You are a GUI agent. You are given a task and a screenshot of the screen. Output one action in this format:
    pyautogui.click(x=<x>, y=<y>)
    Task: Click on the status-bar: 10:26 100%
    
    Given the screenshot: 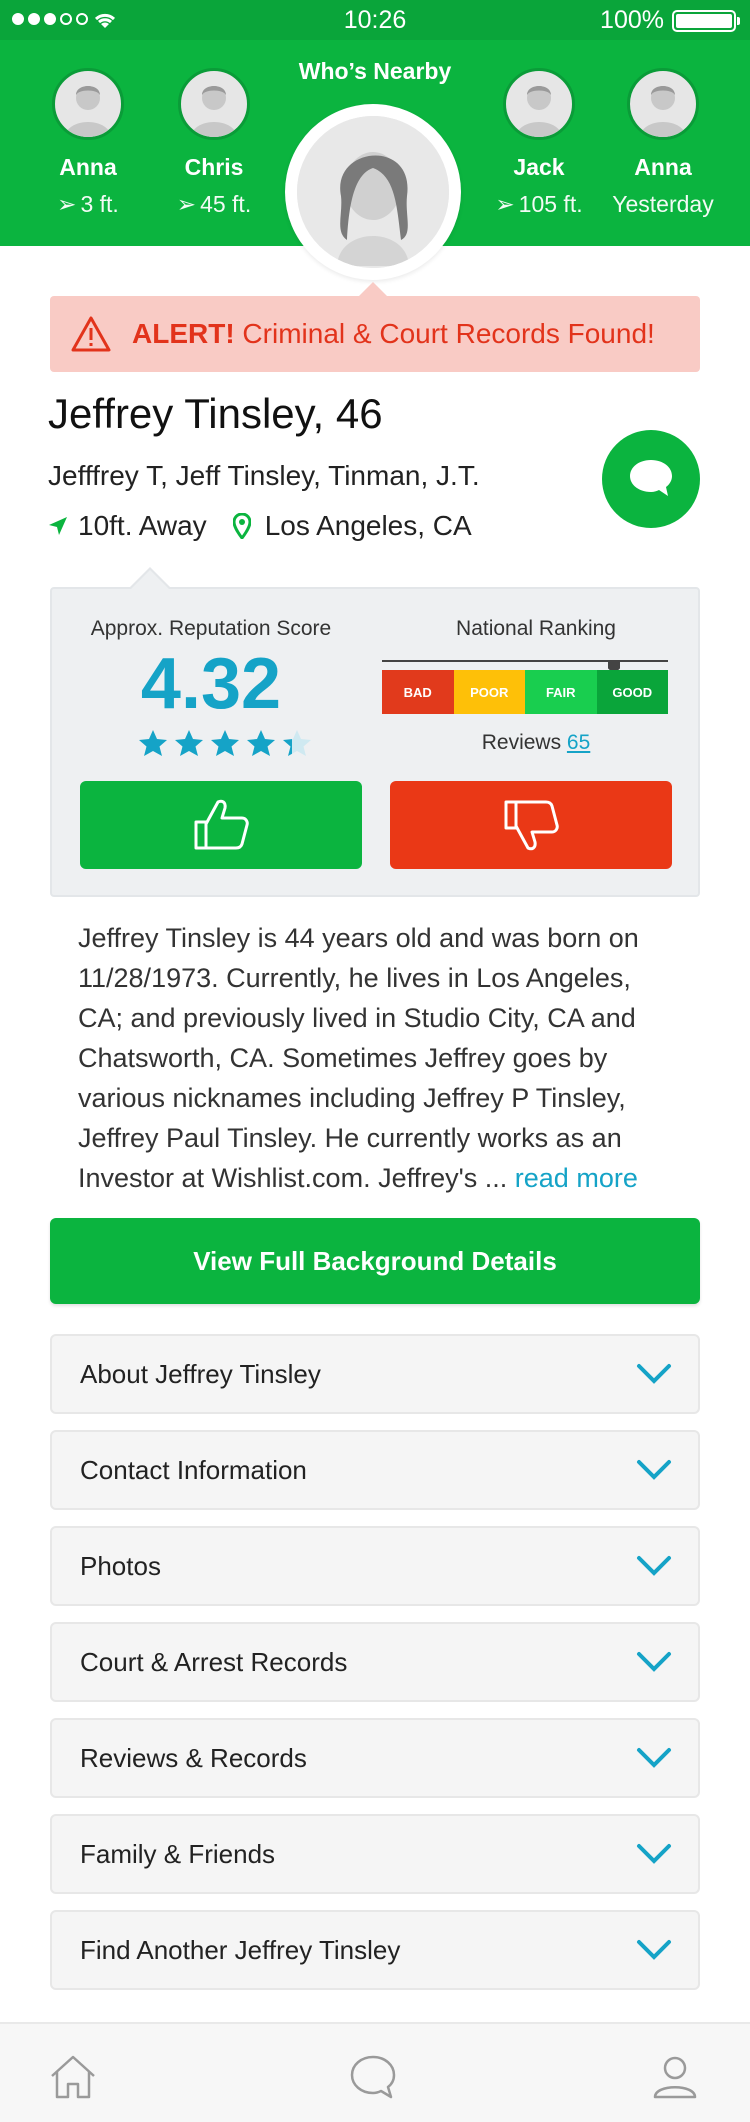 What is the action you would take?
    pyautogui.click(x=375, y=20)
    